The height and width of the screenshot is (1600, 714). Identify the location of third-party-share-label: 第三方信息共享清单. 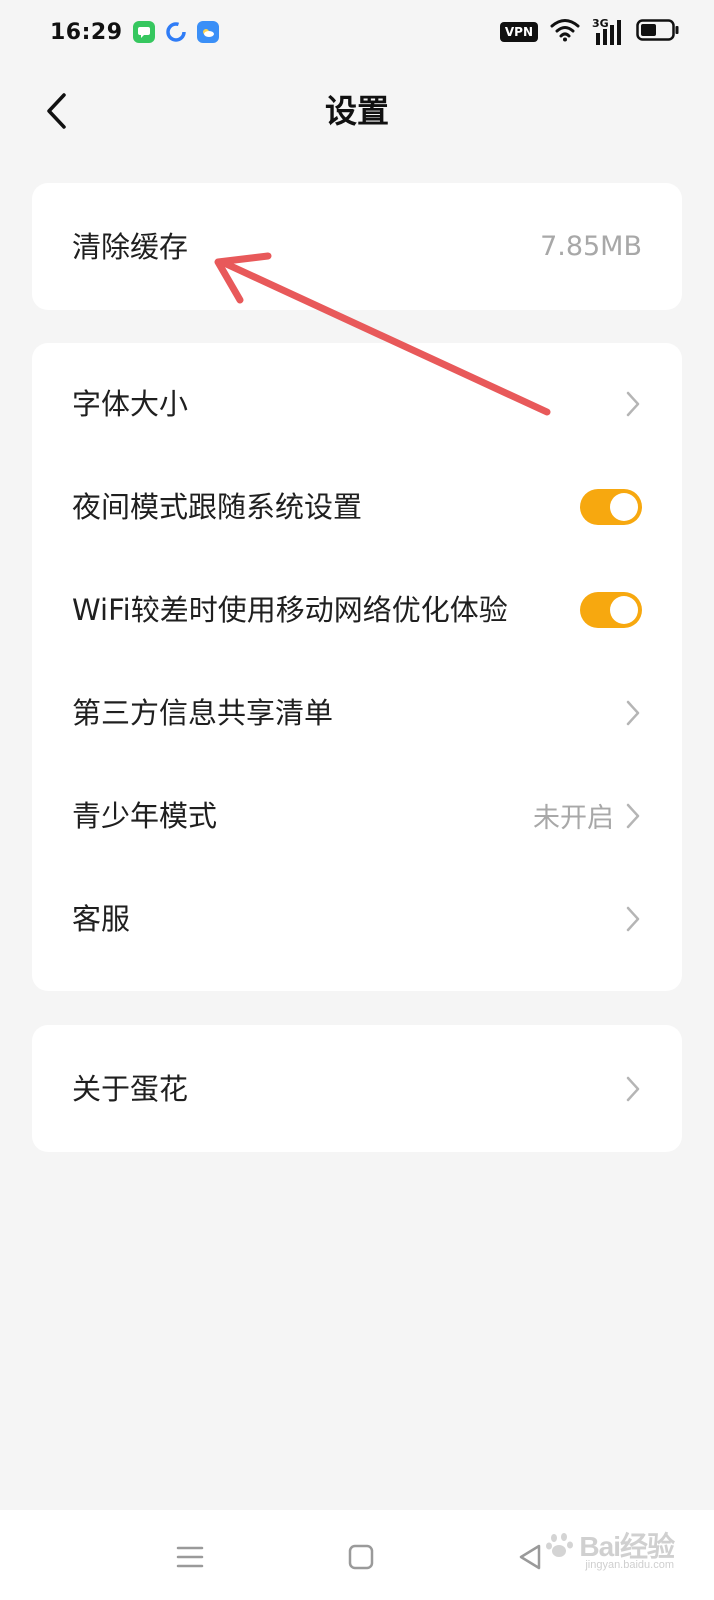
(203, 712).